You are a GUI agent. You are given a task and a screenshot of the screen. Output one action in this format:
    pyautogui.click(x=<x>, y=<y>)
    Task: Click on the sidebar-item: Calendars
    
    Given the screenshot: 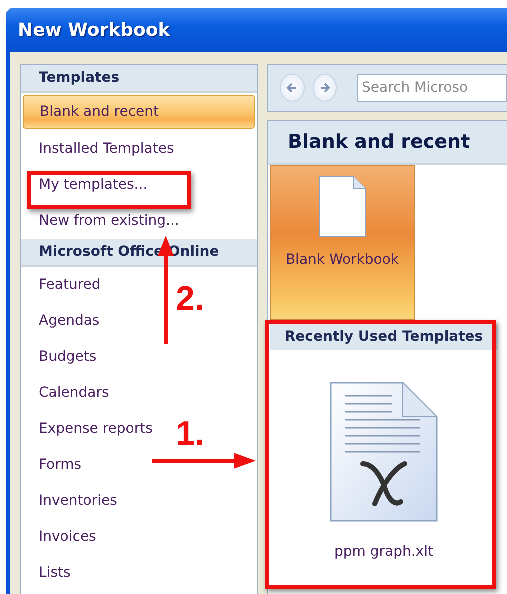 What is the action you would take?
    pyautogui.click(x=67, y=393)
    